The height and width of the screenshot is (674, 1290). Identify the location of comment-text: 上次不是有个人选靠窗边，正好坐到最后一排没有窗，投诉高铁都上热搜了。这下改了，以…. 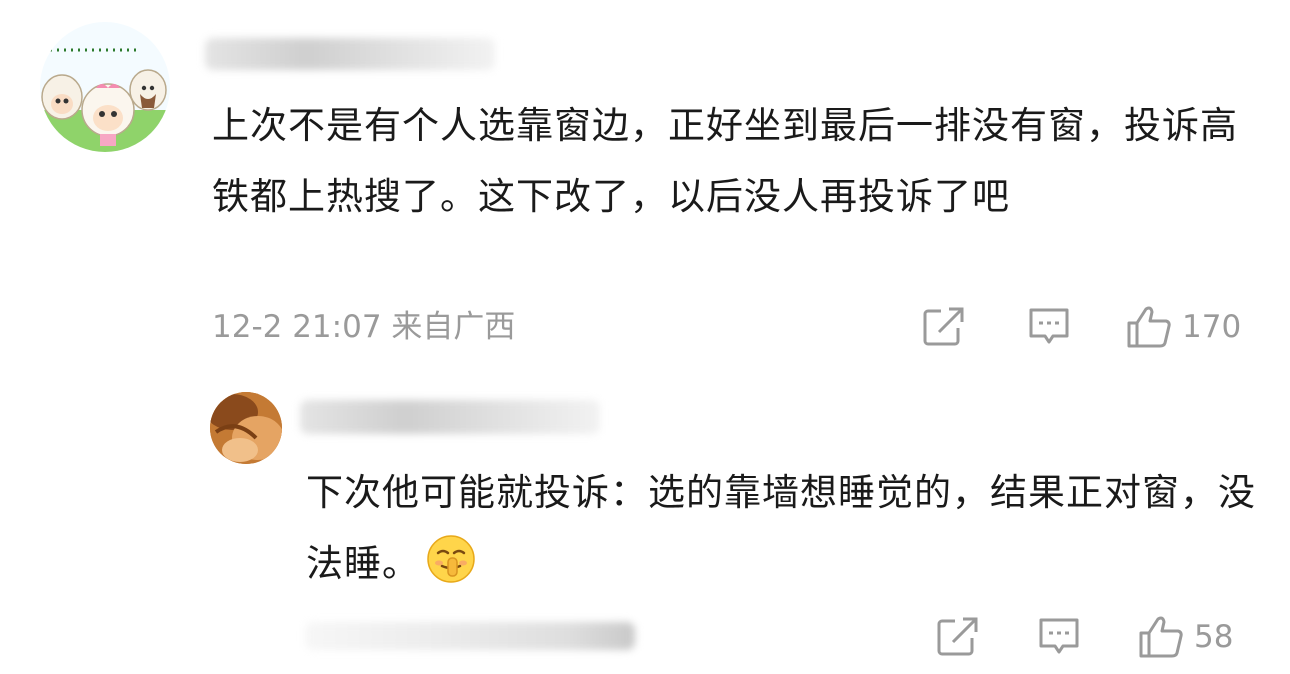
(725, 161).